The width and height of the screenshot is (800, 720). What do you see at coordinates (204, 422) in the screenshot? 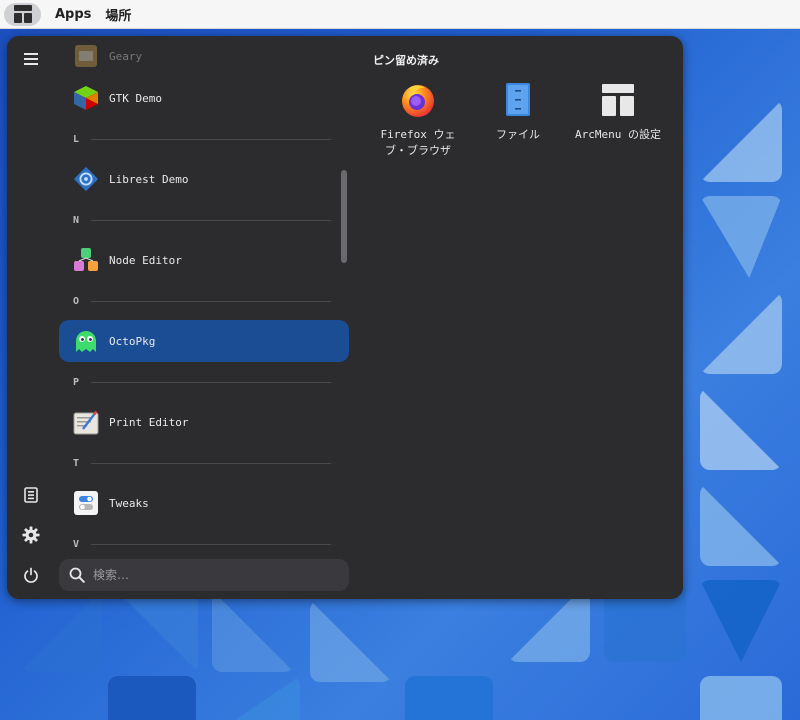
I see `app-item-print-editor: Print Editor` at bounding box center [204, 422].